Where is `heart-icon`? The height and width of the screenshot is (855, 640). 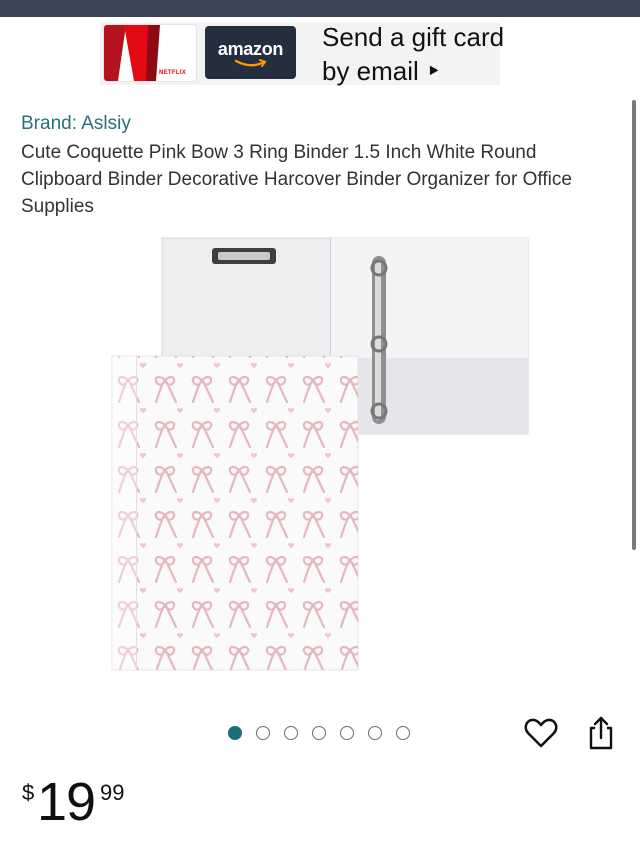 heart-icon is located at coordinates (541, 733).